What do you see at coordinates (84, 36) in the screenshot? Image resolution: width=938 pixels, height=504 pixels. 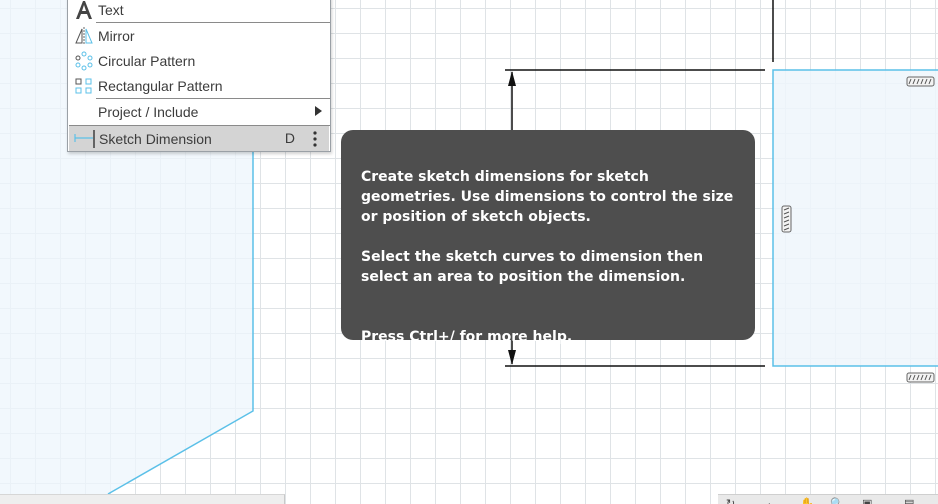 I see `mirror-icon` at bounding box center [84, 36].